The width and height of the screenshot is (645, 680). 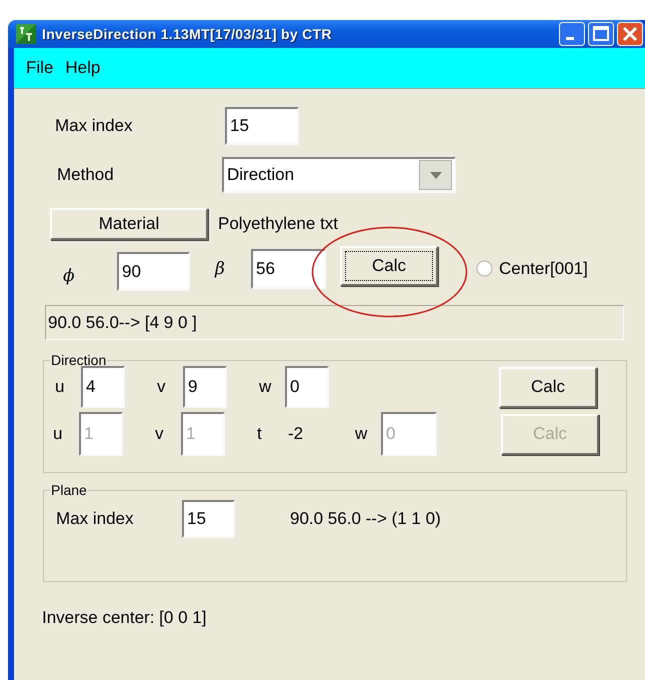 What do you see at coordinates (339, 175) in the screenshot?
I see `method-dropdown: Direction` at bounding box center [339, 175].